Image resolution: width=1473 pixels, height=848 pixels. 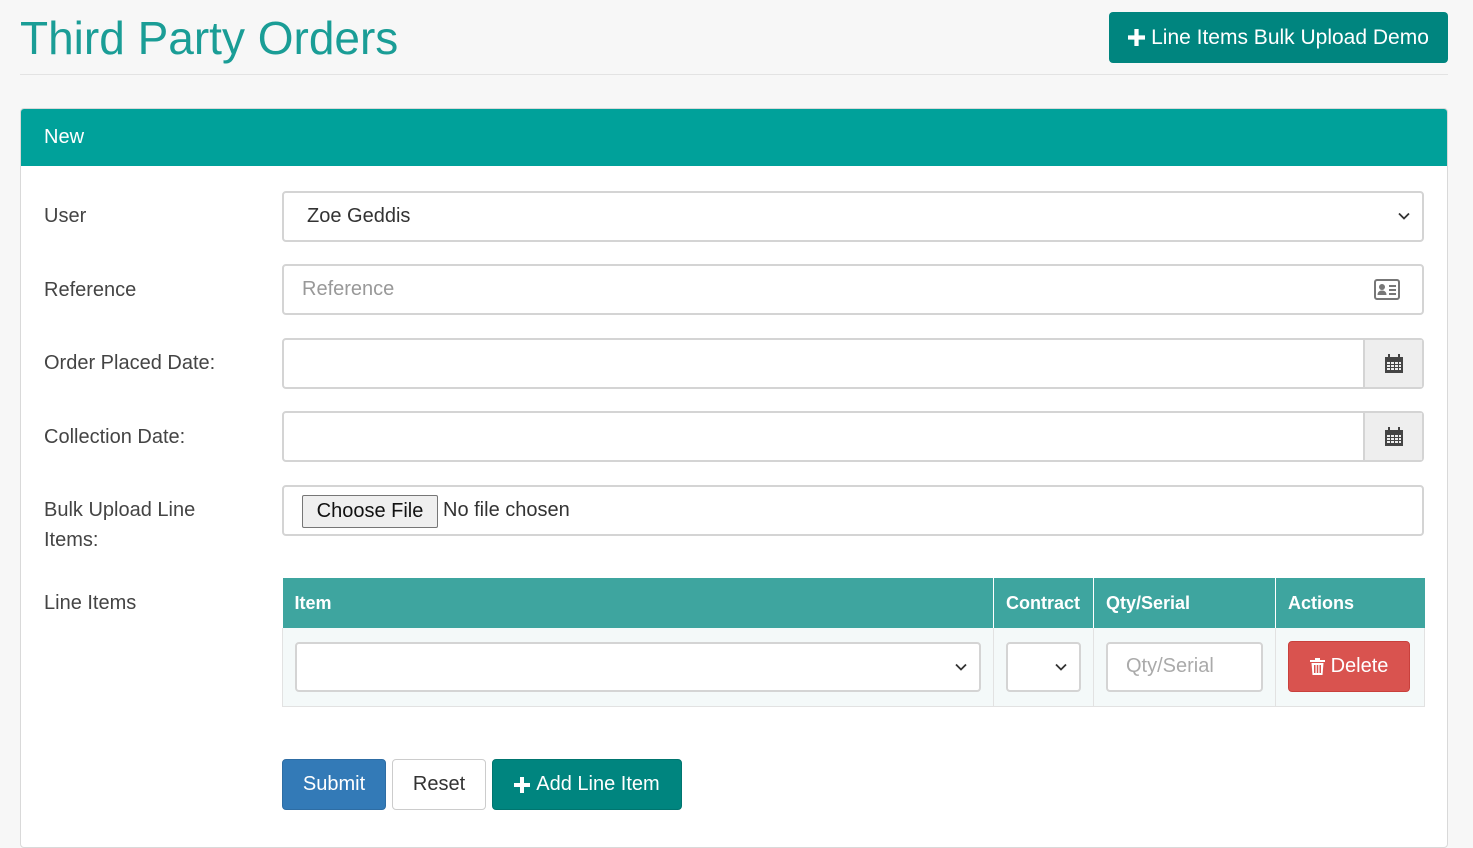 I want to click on order-placed-date-label: Order Placed Date:, so click(x=130, y=363).